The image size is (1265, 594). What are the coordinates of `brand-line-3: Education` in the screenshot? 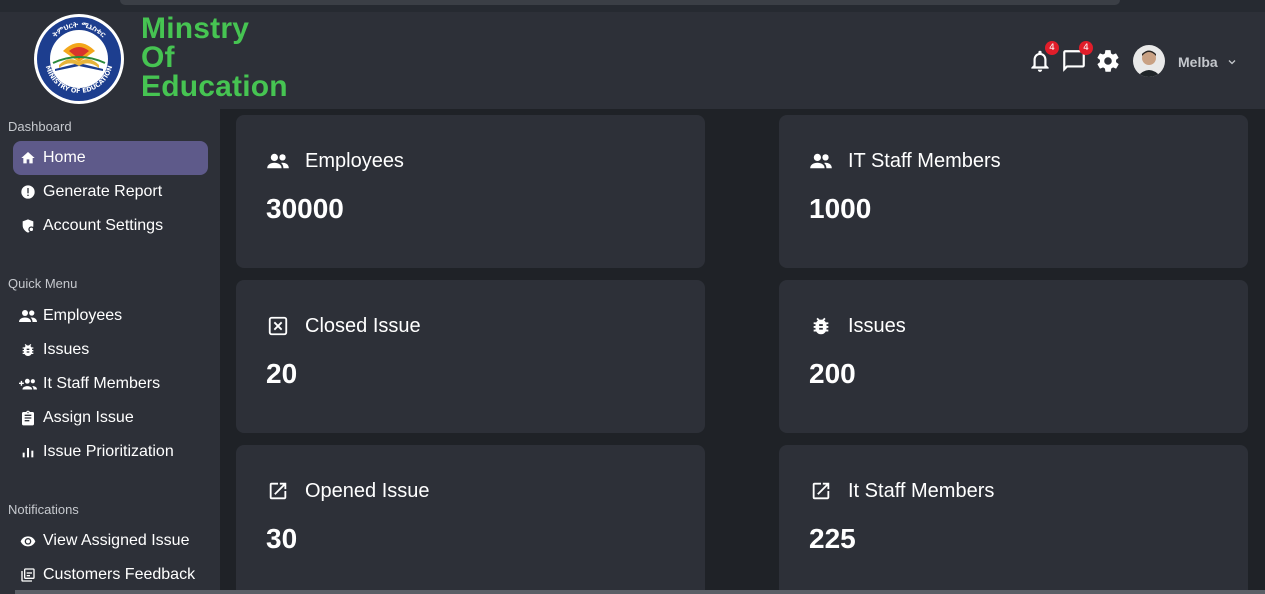 It's located at (214, 86).